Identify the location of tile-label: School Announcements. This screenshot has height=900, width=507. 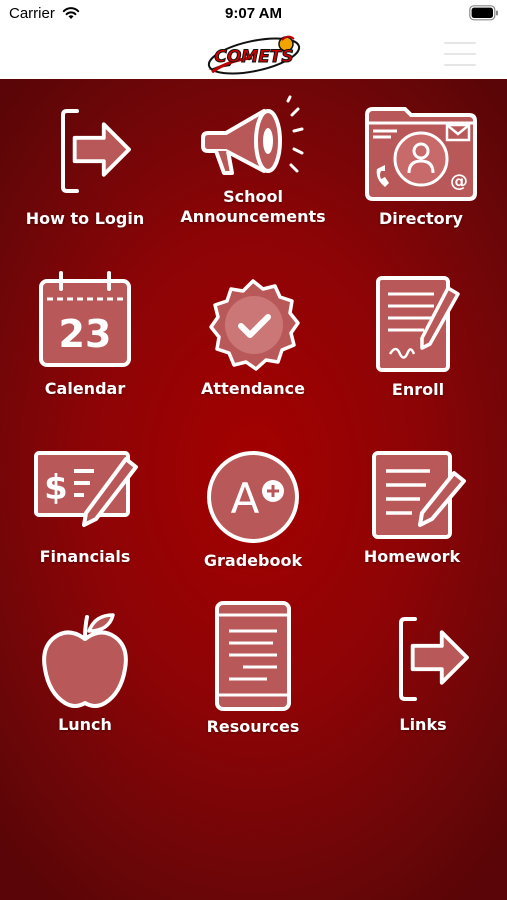
(253, 207).